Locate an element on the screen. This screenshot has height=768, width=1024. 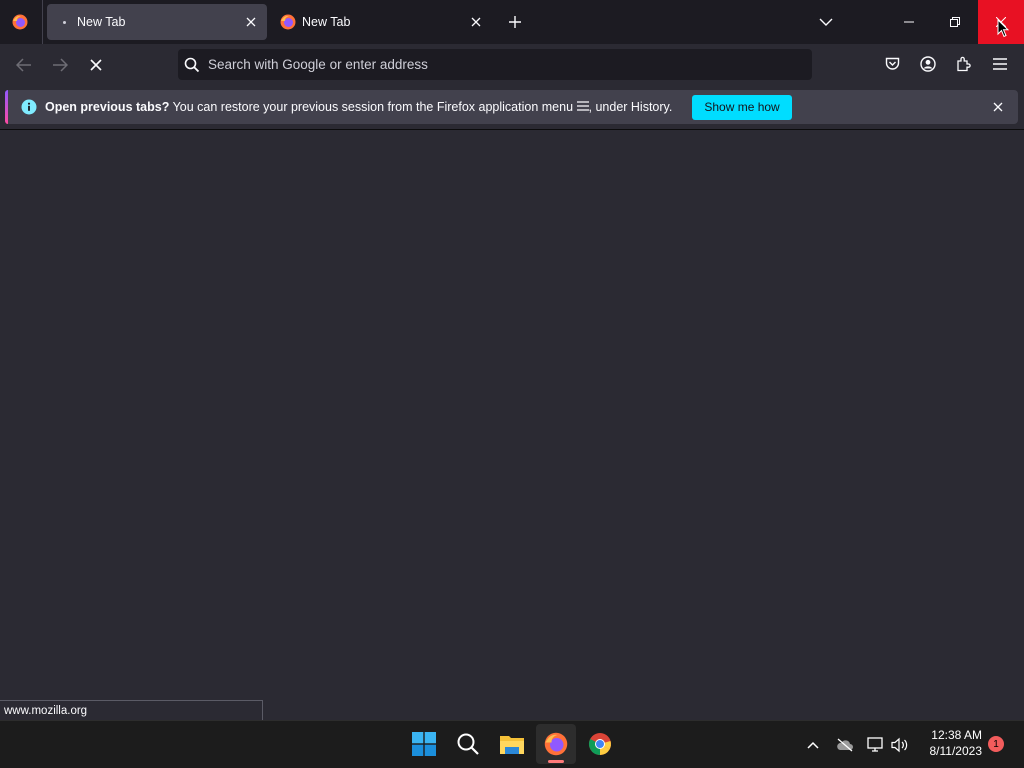
chevron-down-icon is located at coordinates (826, 22).